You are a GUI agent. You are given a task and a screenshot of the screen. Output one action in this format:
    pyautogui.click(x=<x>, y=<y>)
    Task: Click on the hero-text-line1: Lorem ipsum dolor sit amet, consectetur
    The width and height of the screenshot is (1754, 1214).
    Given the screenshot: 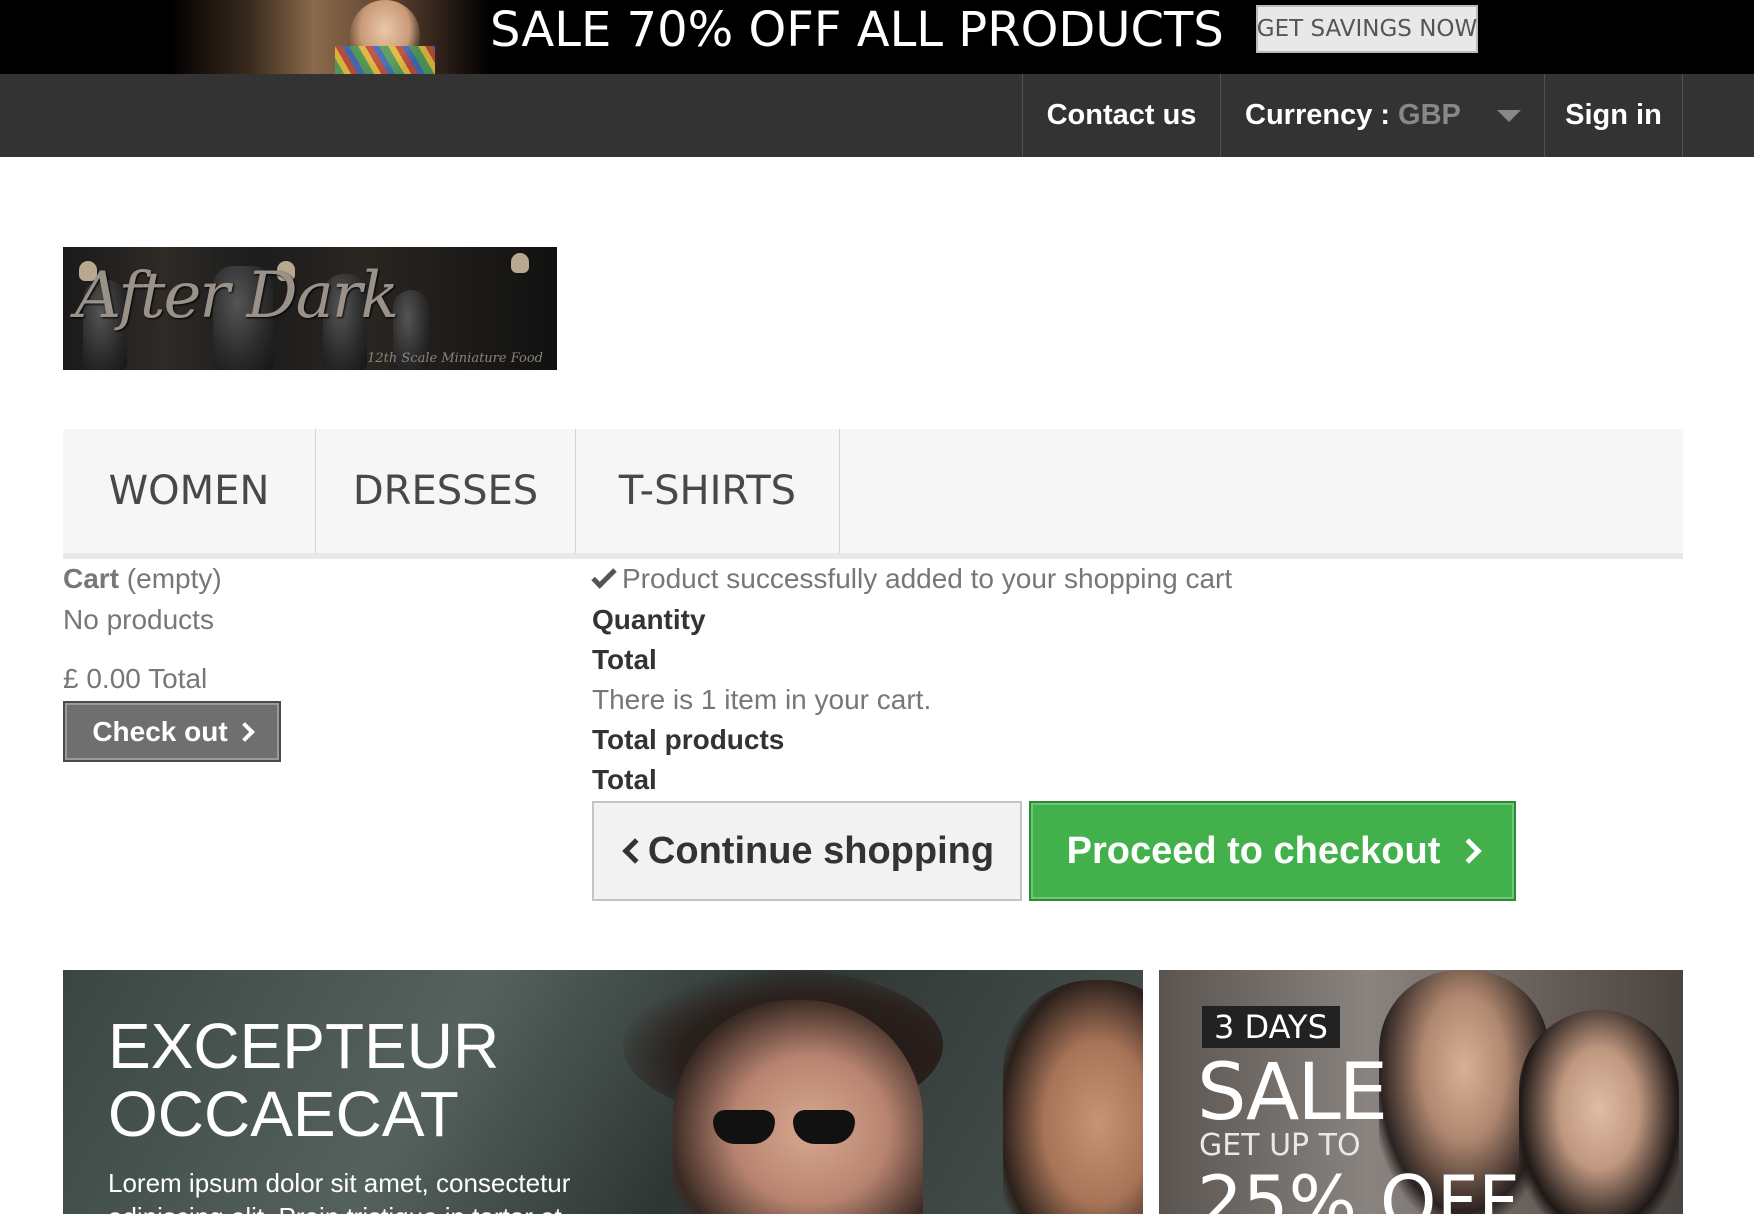 What is the action you would take?
    pyautogui.click(x=339, y=1183)
    